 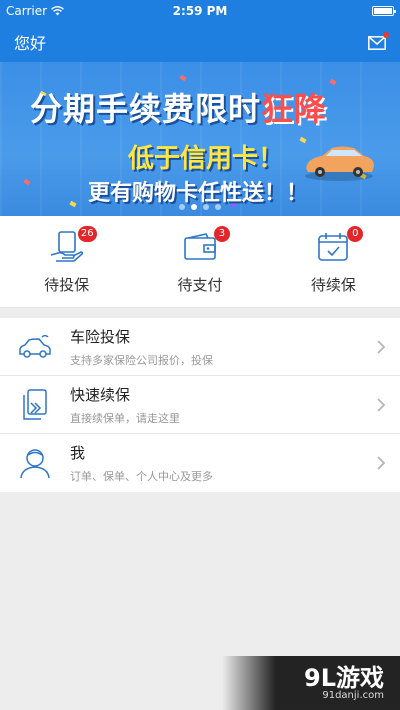 I want to click on battery-icon, so click(x=384, y=11).